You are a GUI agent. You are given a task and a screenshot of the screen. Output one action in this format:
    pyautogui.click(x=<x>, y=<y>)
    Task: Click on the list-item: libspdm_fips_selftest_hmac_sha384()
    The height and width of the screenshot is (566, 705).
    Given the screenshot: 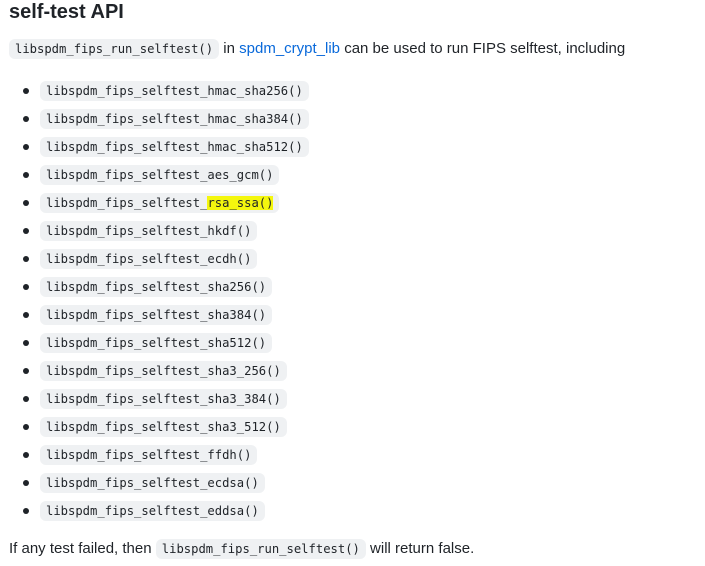 What is the action you would take?
    pyautogui.click(x=159, y=119)
    